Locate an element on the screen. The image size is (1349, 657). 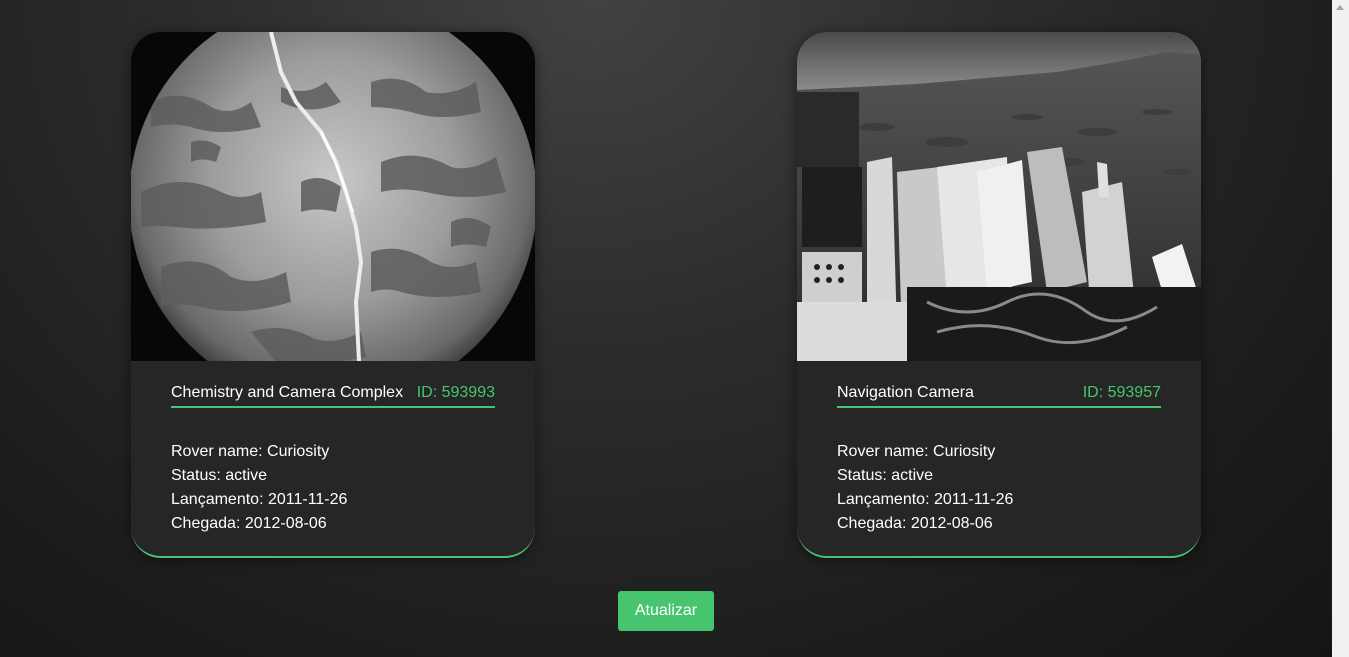
camera-title-row: Chemistry and Camera Complex ID: 593993 is located at coordinates (333, 396).